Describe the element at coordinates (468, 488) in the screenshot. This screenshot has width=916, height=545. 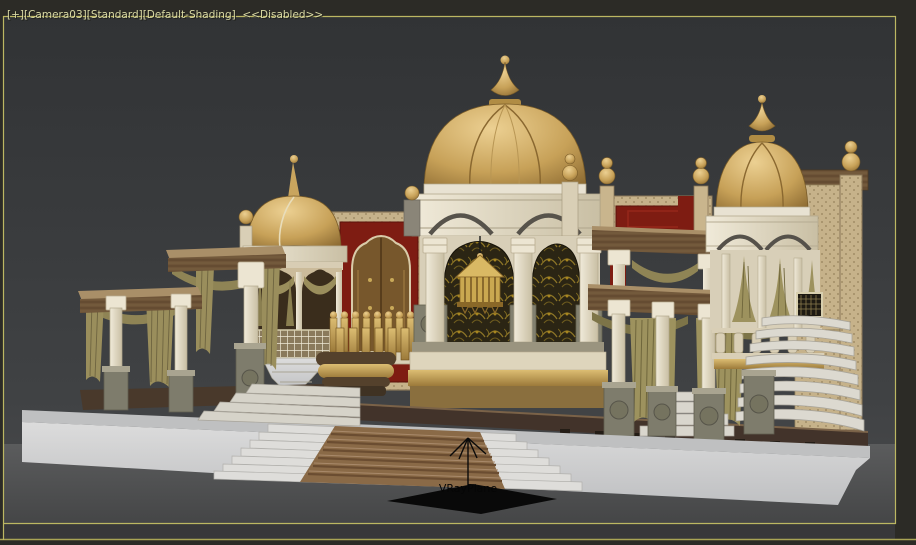
I see `vrayplane-label: VRayPlane` at that location.